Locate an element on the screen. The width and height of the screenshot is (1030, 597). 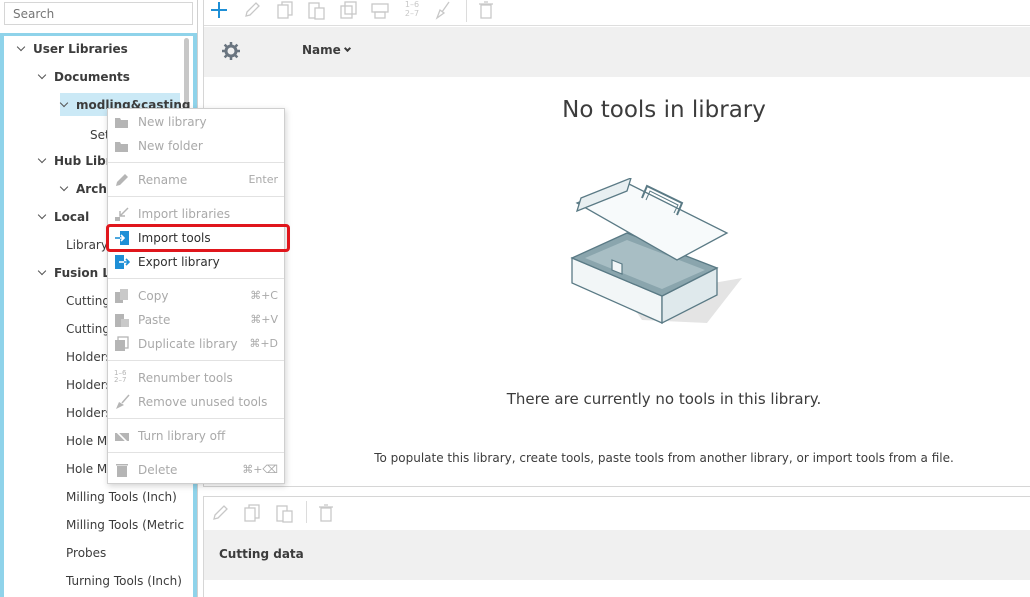
tree-item-holders-2: Holders is located at coordinates (89, 385).